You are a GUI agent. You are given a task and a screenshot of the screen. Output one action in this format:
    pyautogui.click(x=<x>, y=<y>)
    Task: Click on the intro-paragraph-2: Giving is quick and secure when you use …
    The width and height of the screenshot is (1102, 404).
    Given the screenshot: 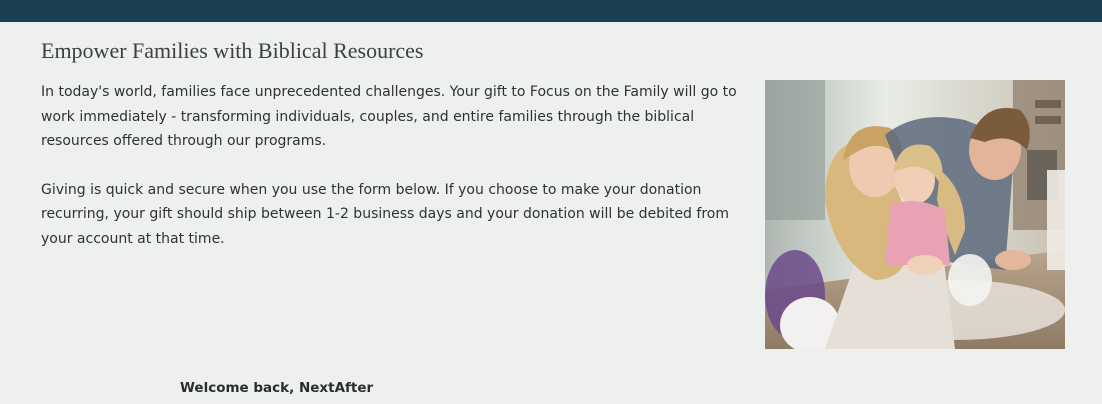 What is the action you would take?
    pyautogui.click(x=385, y=214)
    